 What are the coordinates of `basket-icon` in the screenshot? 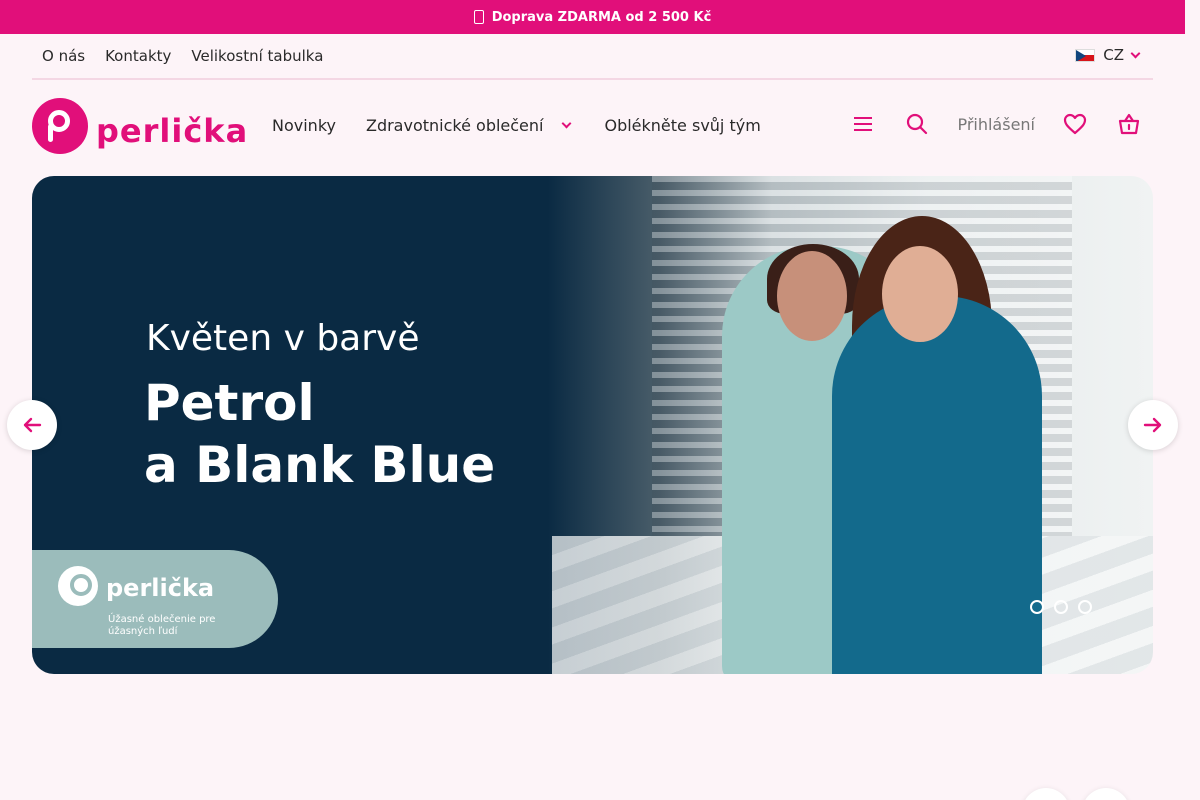 It's located at (1129, 124).